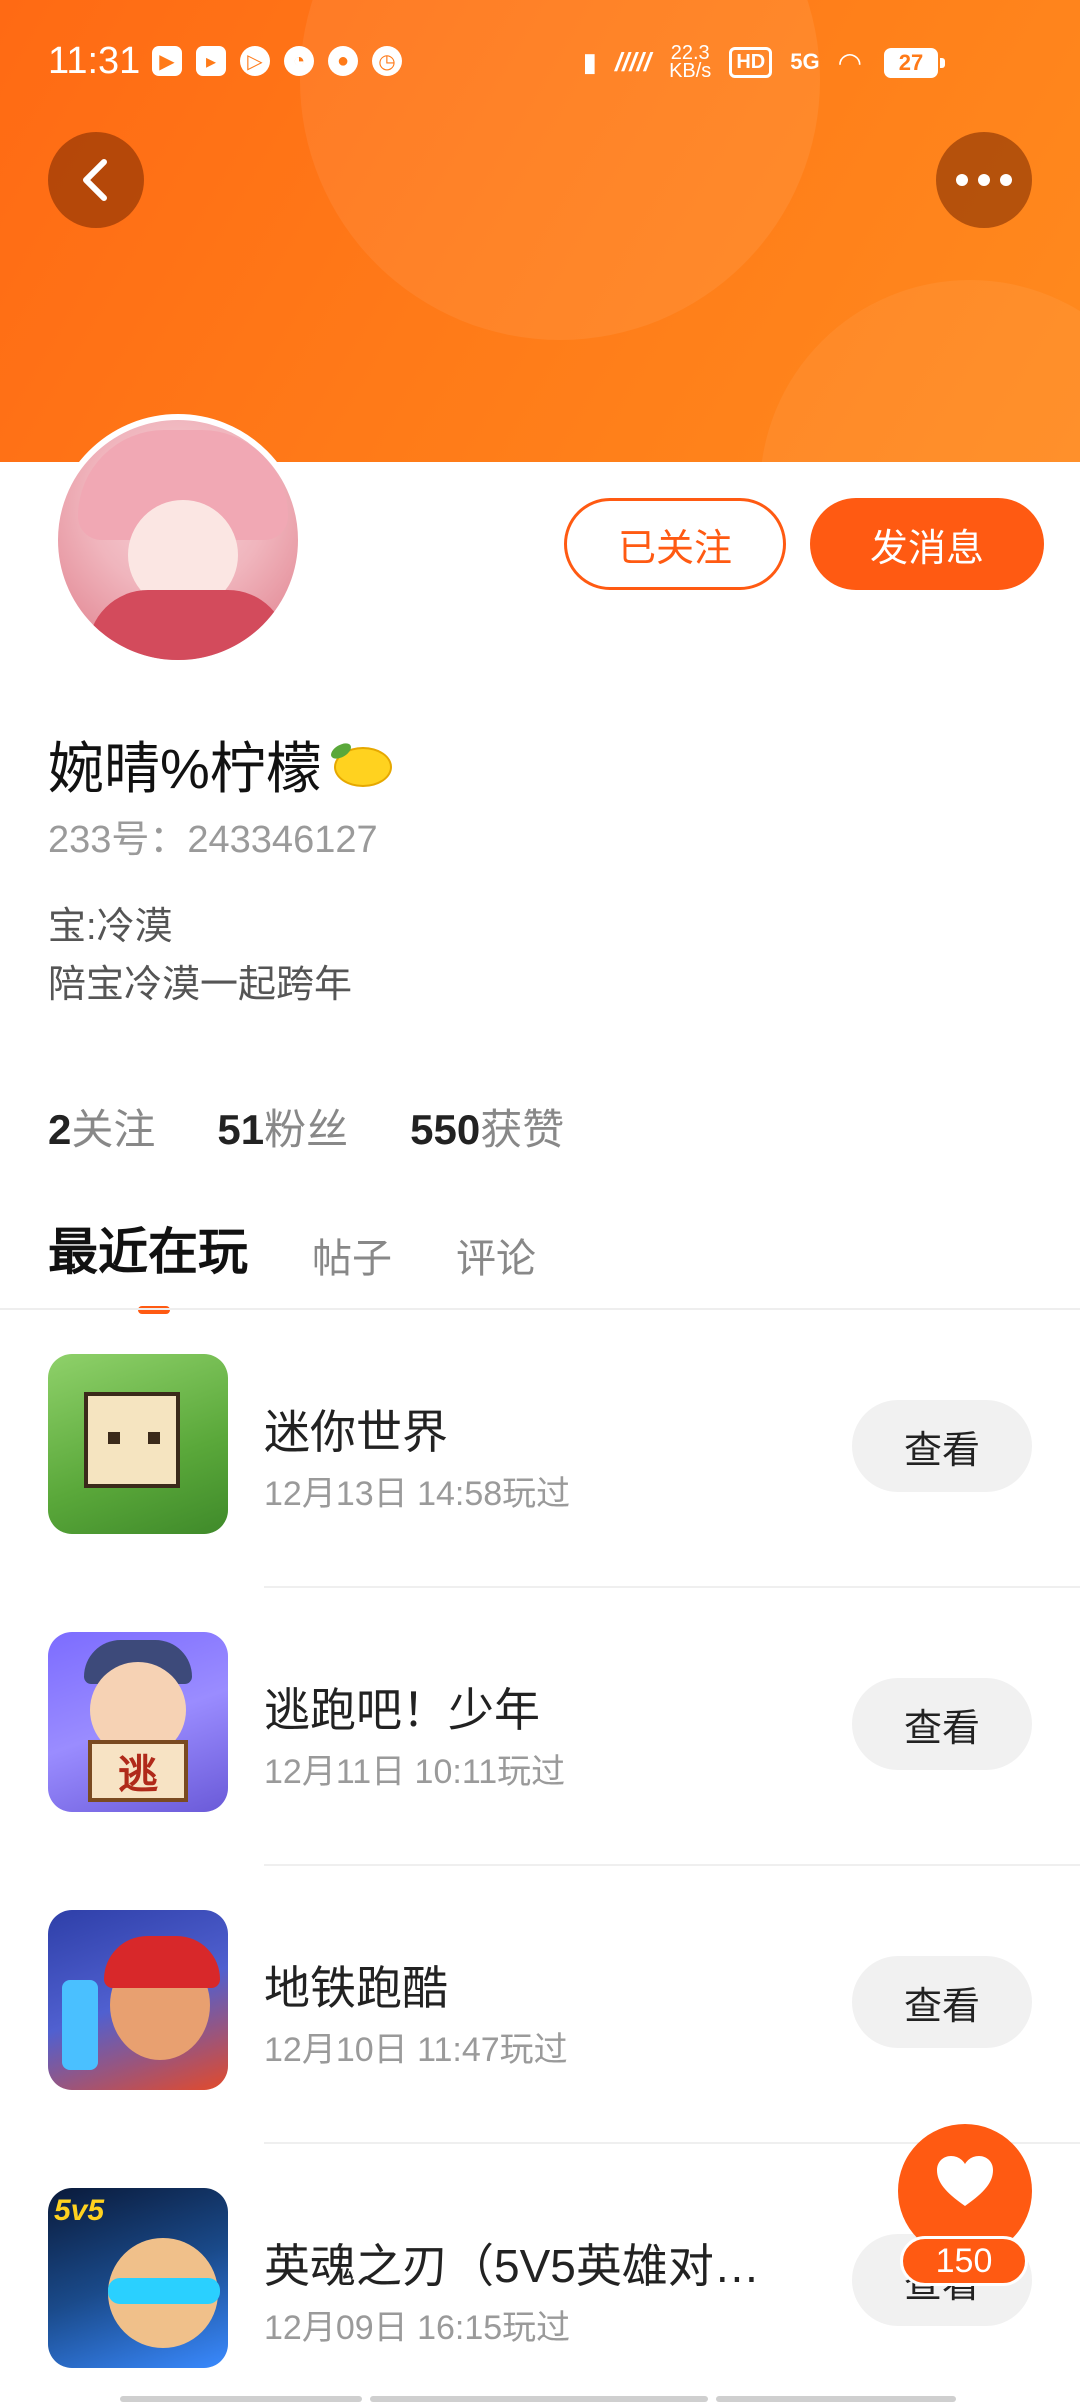  I want to click on game-title: 逃跑吧！少年, so click(402, 1710).